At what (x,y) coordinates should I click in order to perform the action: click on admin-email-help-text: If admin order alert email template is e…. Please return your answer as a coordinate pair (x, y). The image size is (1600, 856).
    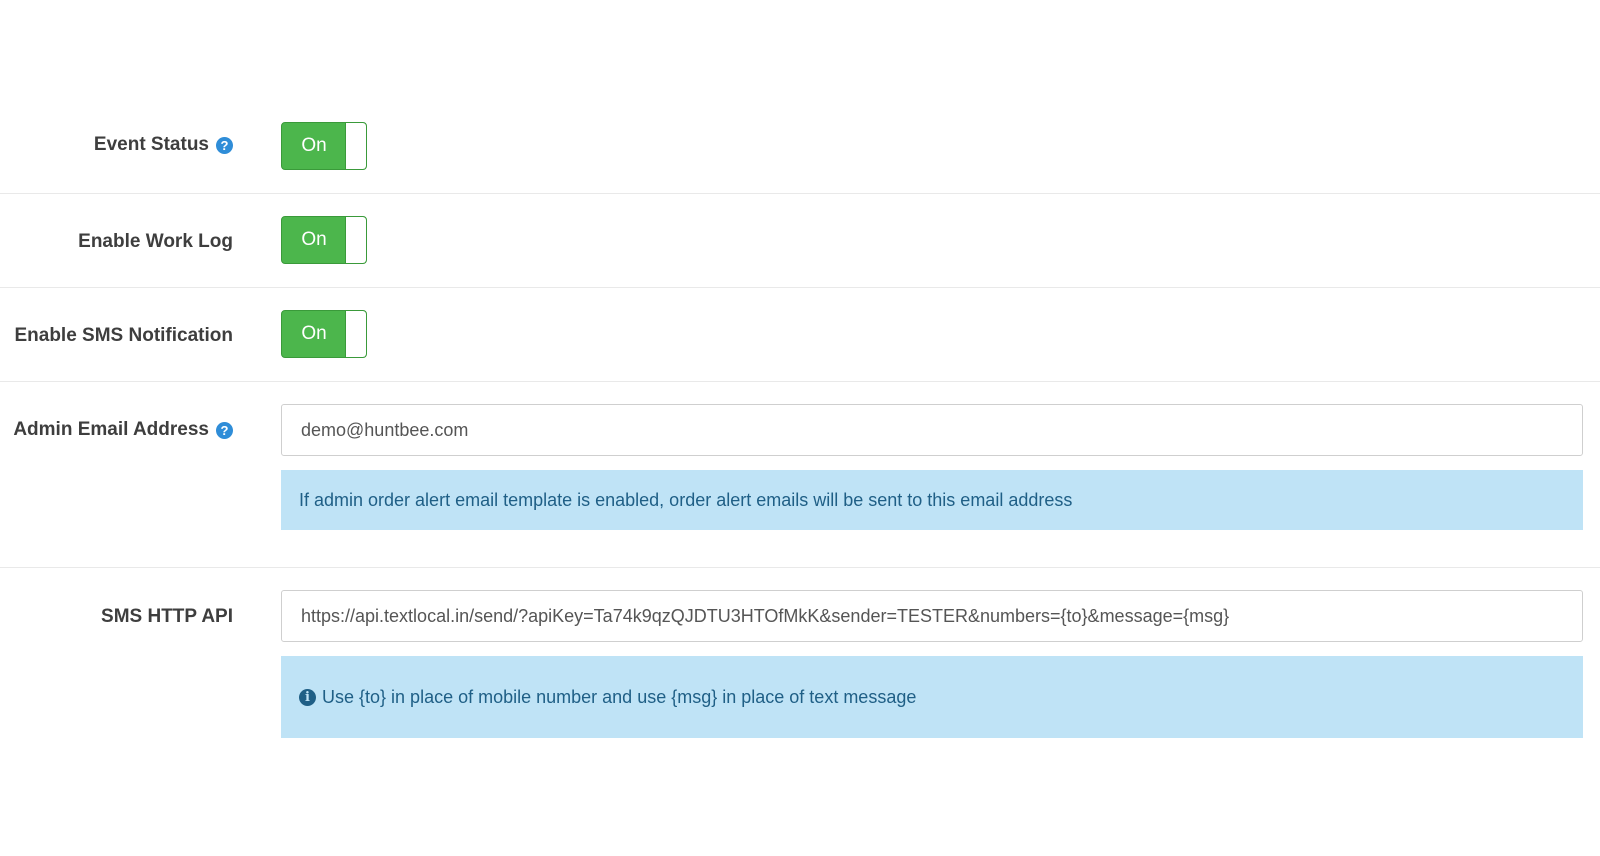
    Looking at the image, I should click on (686, 499).